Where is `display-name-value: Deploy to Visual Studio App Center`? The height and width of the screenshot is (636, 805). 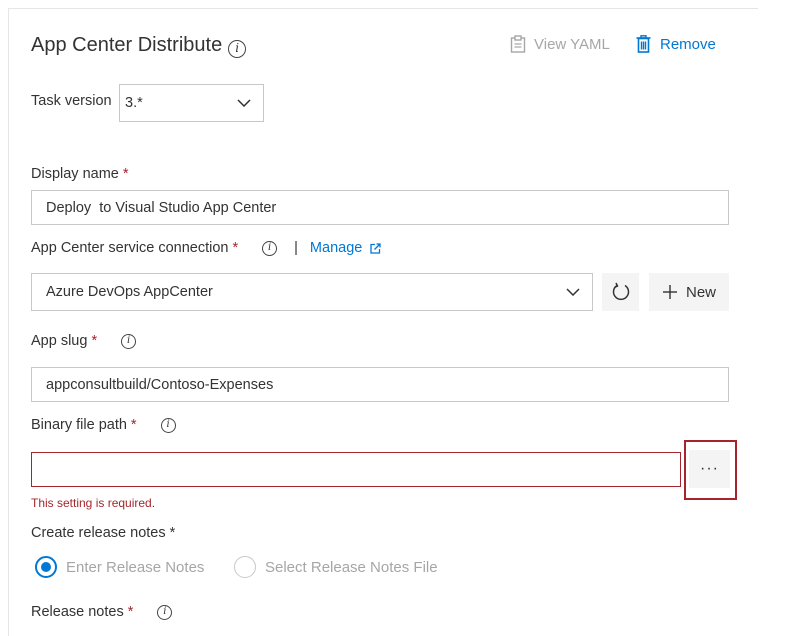
display-name-value: Deploy to Visual Studio App Center is located at coordinates (161, 207).